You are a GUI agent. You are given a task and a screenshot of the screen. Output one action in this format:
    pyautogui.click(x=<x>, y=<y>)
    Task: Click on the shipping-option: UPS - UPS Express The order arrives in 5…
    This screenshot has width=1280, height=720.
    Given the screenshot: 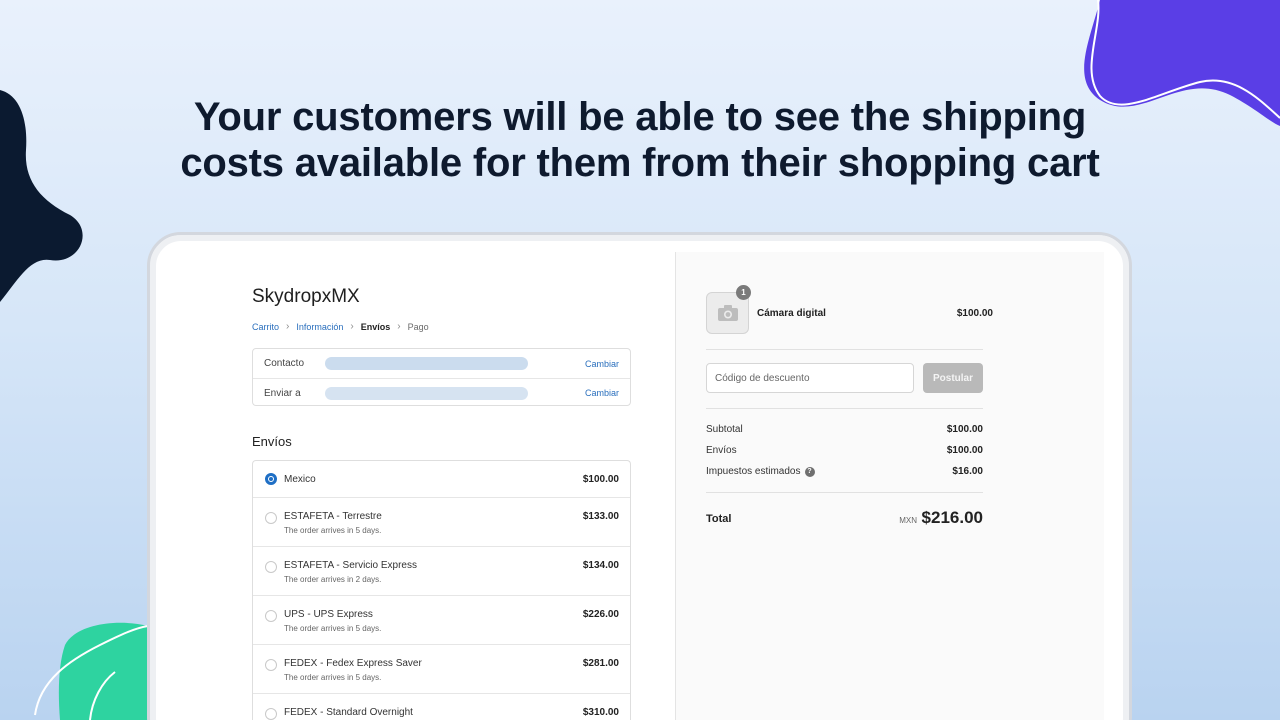 What is the action you would take?
    pyautogui.click(x=441, y=620)
    